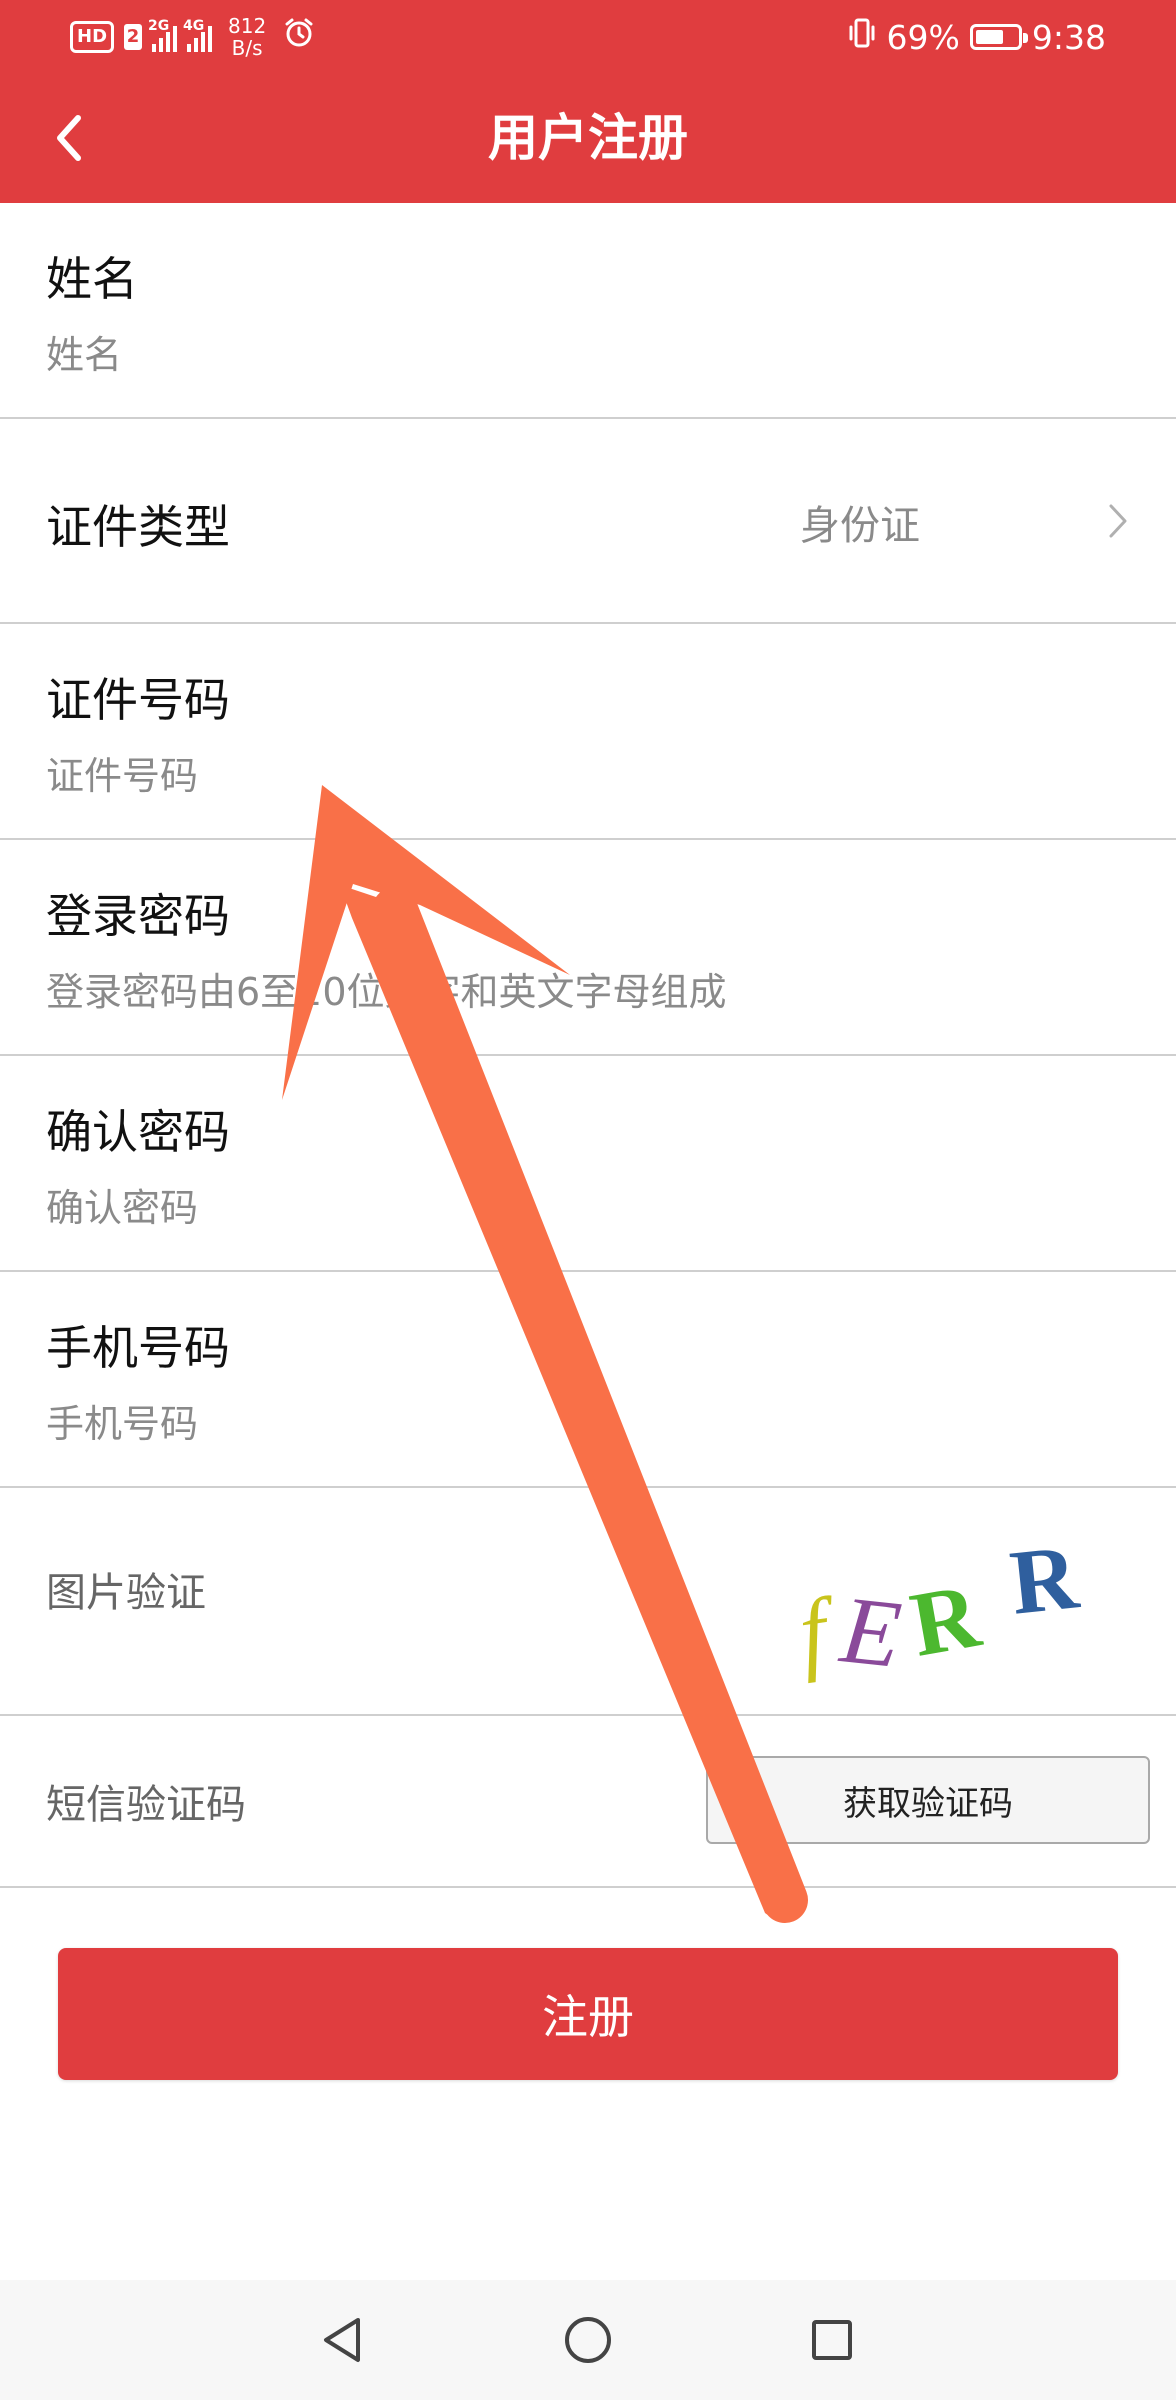 This screenshot has height=2400, width=1176. I want to click on chevron-left-icon, so click(69, 138).